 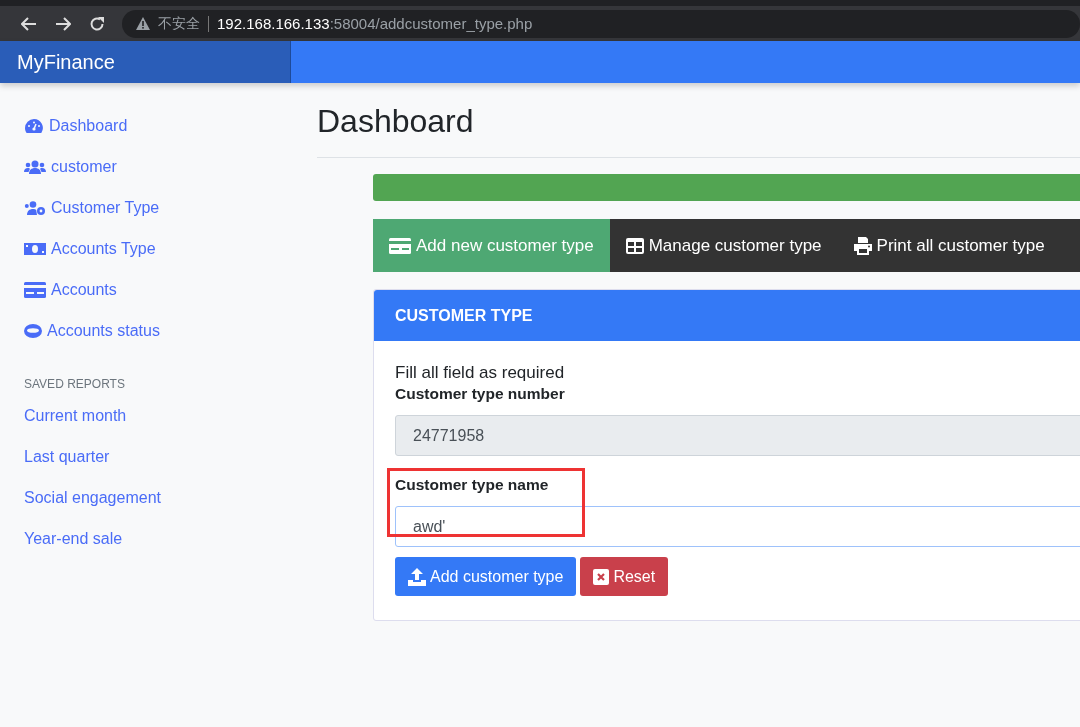 I want to click on submit-button: Add customer type, so click(x=486, y=576).